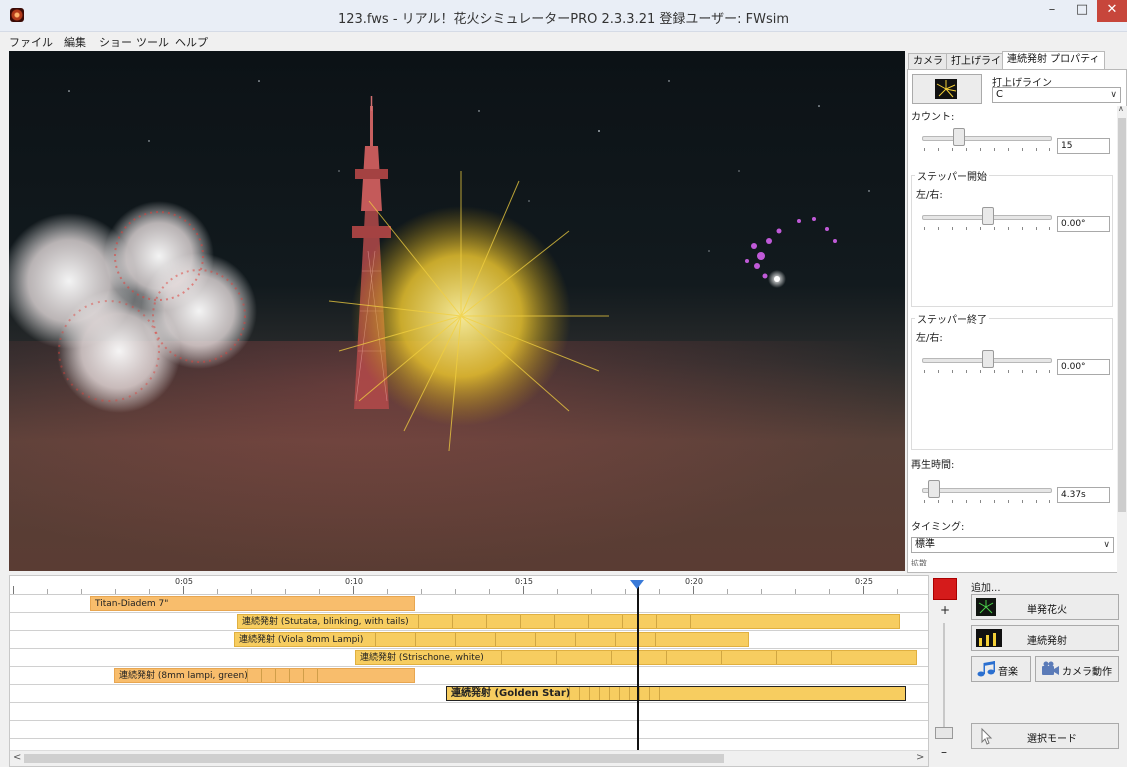 This screenshot has height=767, width=1127. What do you see at coordinates (1087, 672) in the screenshot?
I see `add-camera-label: カメラ動作` at bounding box center [1087, 672].